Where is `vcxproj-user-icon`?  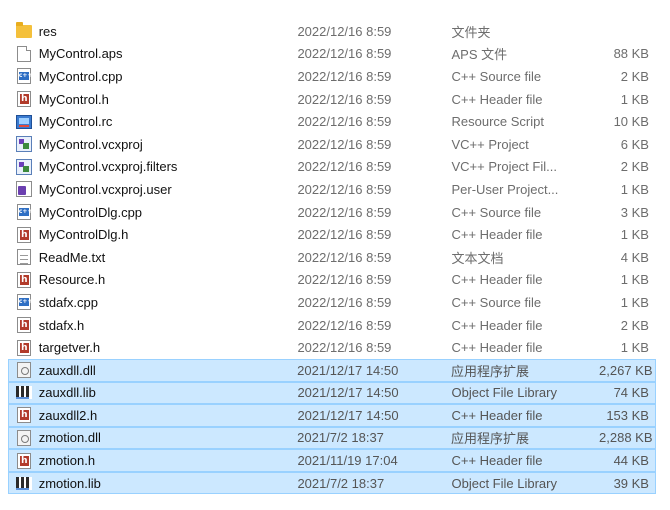
vcxproj-user-icon is located at coordinates (23, 189).